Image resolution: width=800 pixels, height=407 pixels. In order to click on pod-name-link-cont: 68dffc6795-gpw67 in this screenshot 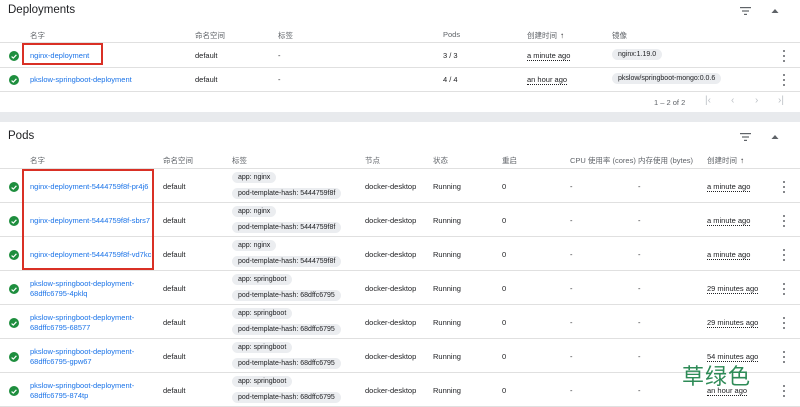, I will do `click(61, 361)`.